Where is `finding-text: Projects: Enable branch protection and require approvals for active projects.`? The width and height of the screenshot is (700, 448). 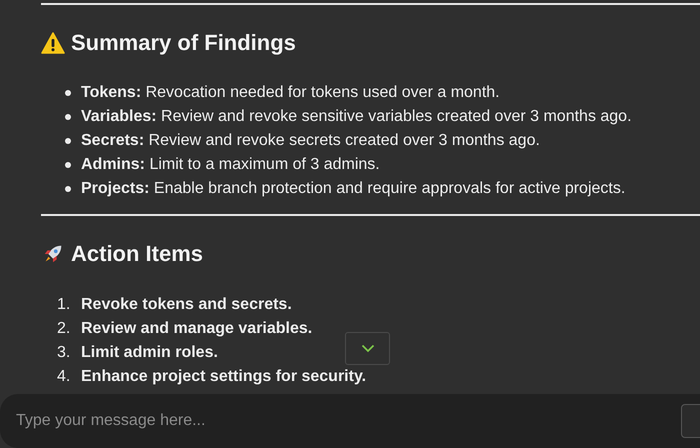 finding-text: Projects: Enable branch protection and require approvals for active projects. is located at coordinates (353, 189).